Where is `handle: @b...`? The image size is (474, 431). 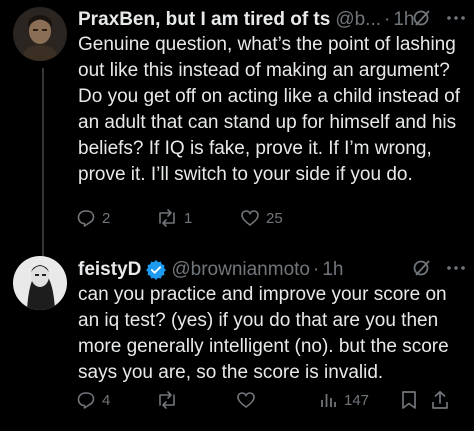 handle: @b... is located at coordinates (358, 20).